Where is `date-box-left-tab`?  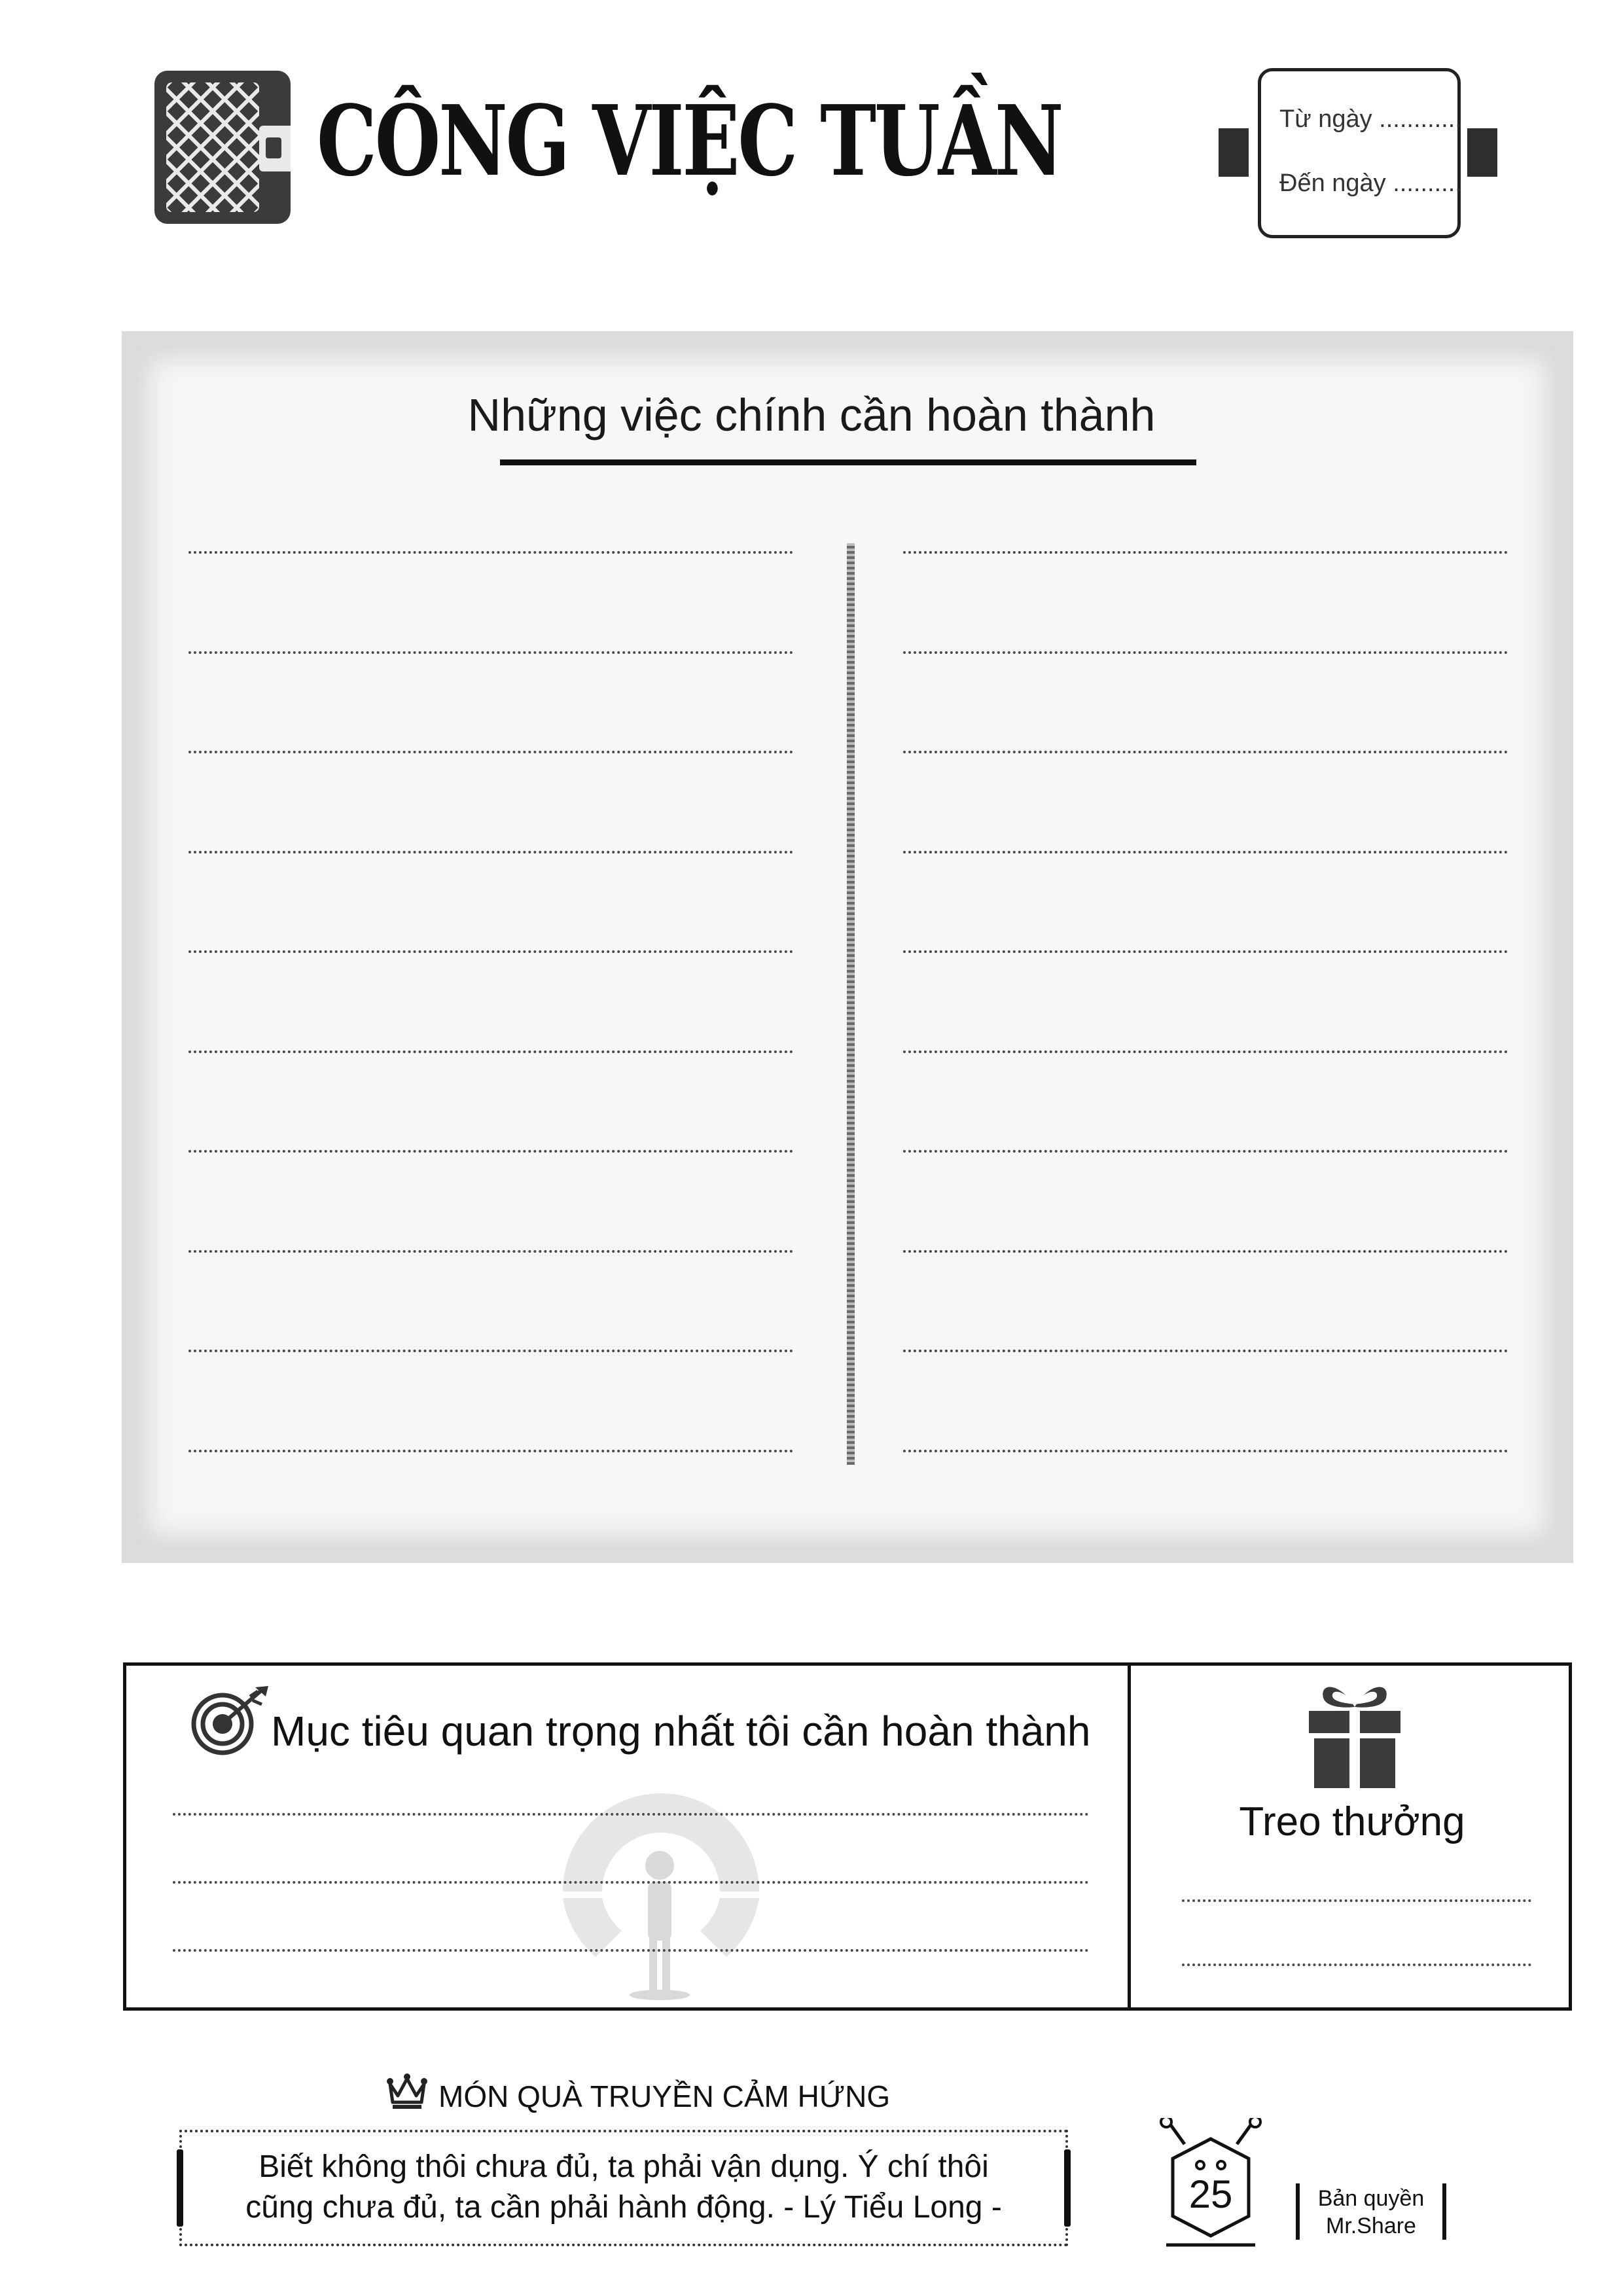 date-box-left-tab is located at coordinates (1234, 152).